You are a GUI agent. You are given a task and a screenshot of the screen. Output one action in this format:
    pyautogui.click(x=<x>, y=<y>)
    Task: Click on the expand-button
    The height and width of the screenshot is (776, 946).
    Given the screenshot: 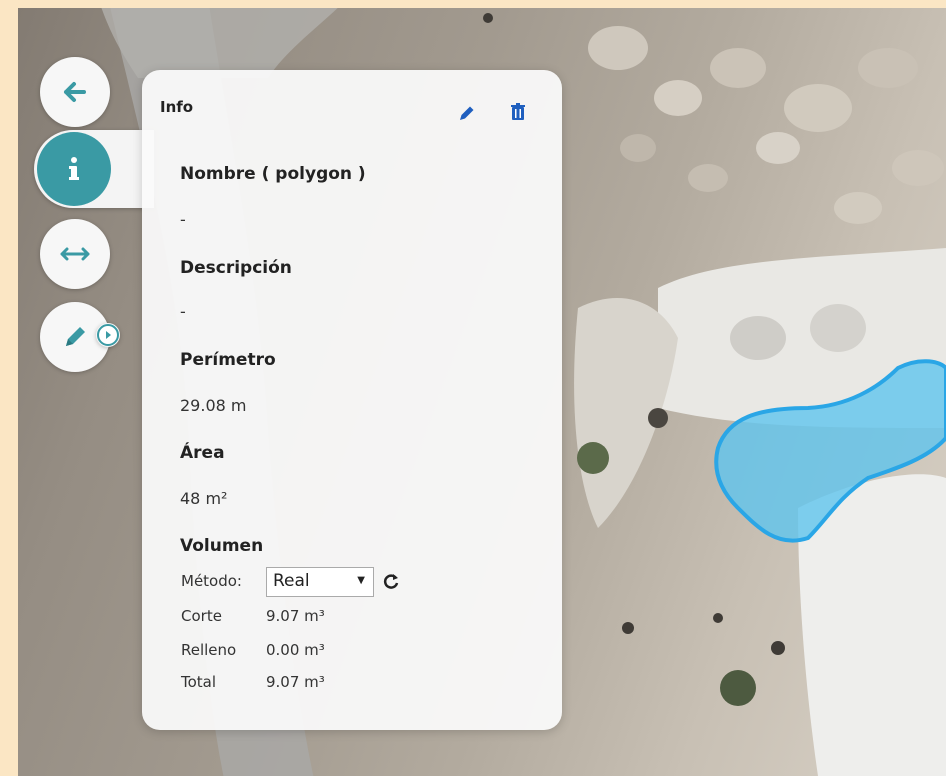 What is the action you would take?
    pyautogui.click(x=108, y=335)
    